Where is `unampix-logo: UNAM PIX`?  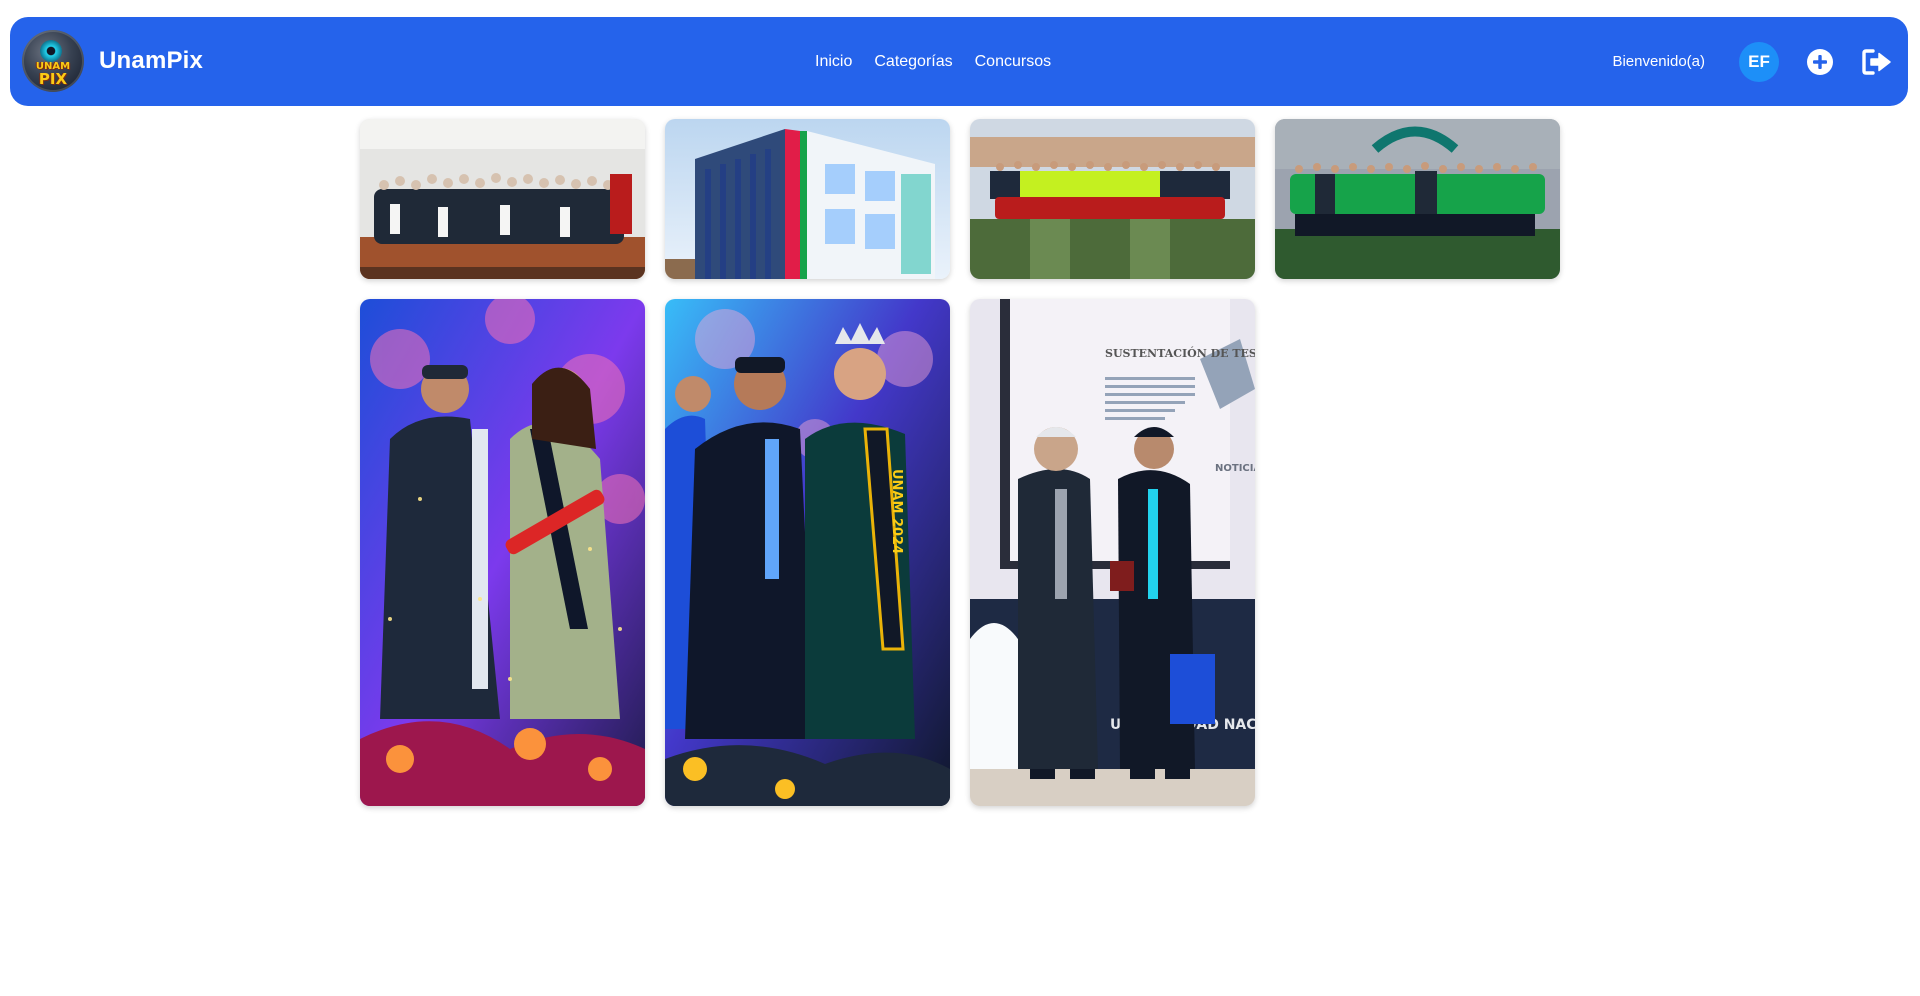
unampix-logo: UNAM PIX is located at coordinates (53, 61).